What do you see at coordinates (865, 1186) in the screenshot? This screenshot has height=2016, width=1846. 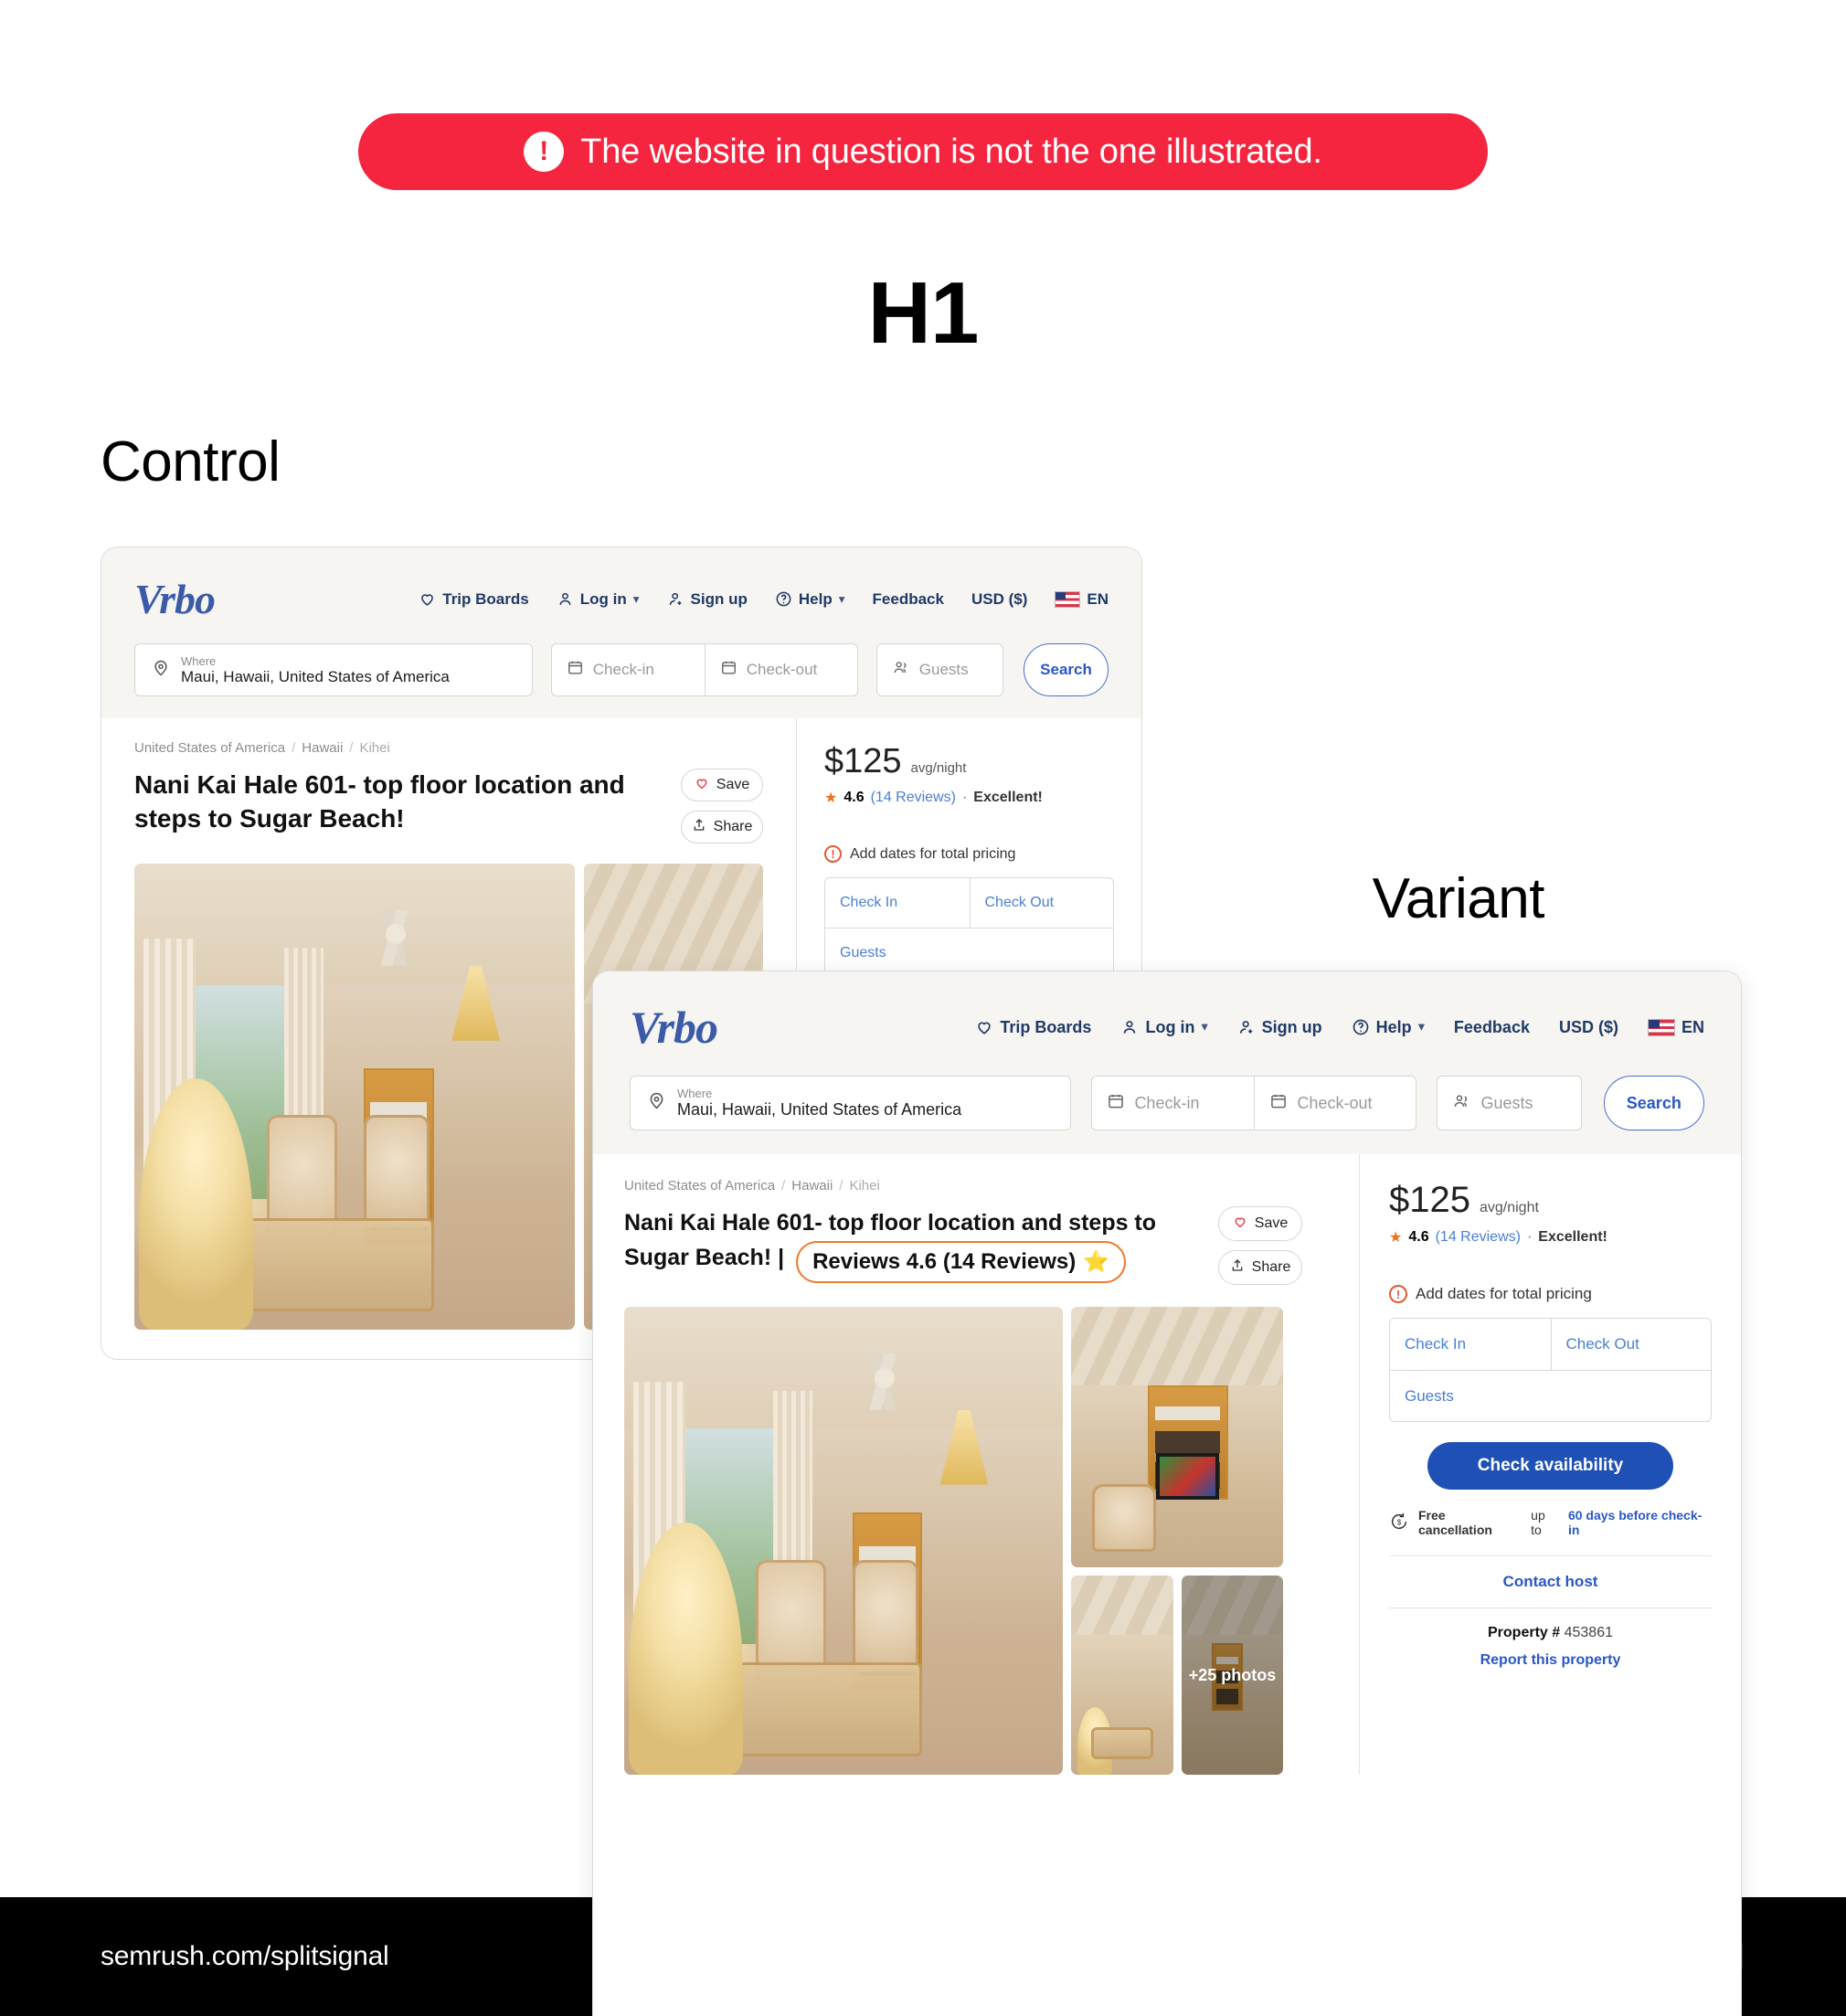 I see `breadcrumb-item: Kihei` at bounding box center [865, 1186].